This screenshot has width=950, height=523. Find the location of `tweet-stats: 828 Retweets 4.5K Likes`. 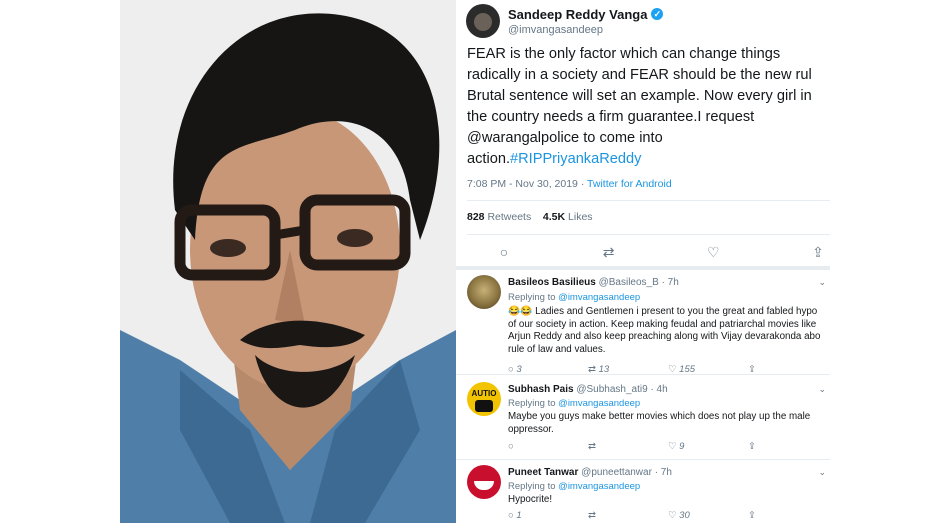

tweet-stats: 828 Retweets 4.5K Likes is located at coordinates (530, 217).